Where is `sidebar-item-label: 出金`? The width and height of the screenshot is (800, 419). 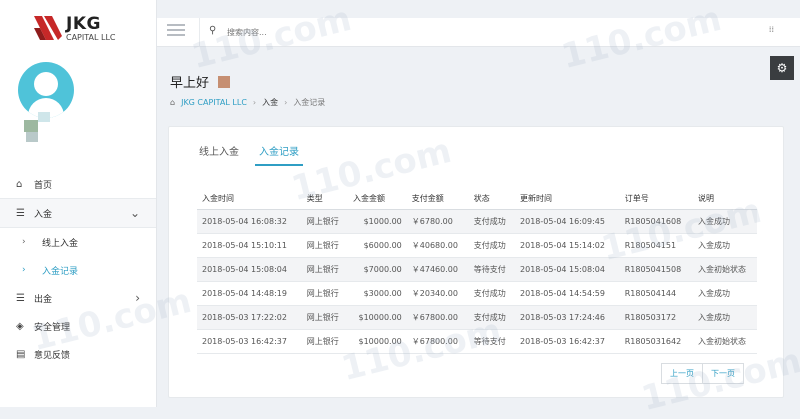 sidebar-item-label: 出金 is located at coordinates (43, 299).